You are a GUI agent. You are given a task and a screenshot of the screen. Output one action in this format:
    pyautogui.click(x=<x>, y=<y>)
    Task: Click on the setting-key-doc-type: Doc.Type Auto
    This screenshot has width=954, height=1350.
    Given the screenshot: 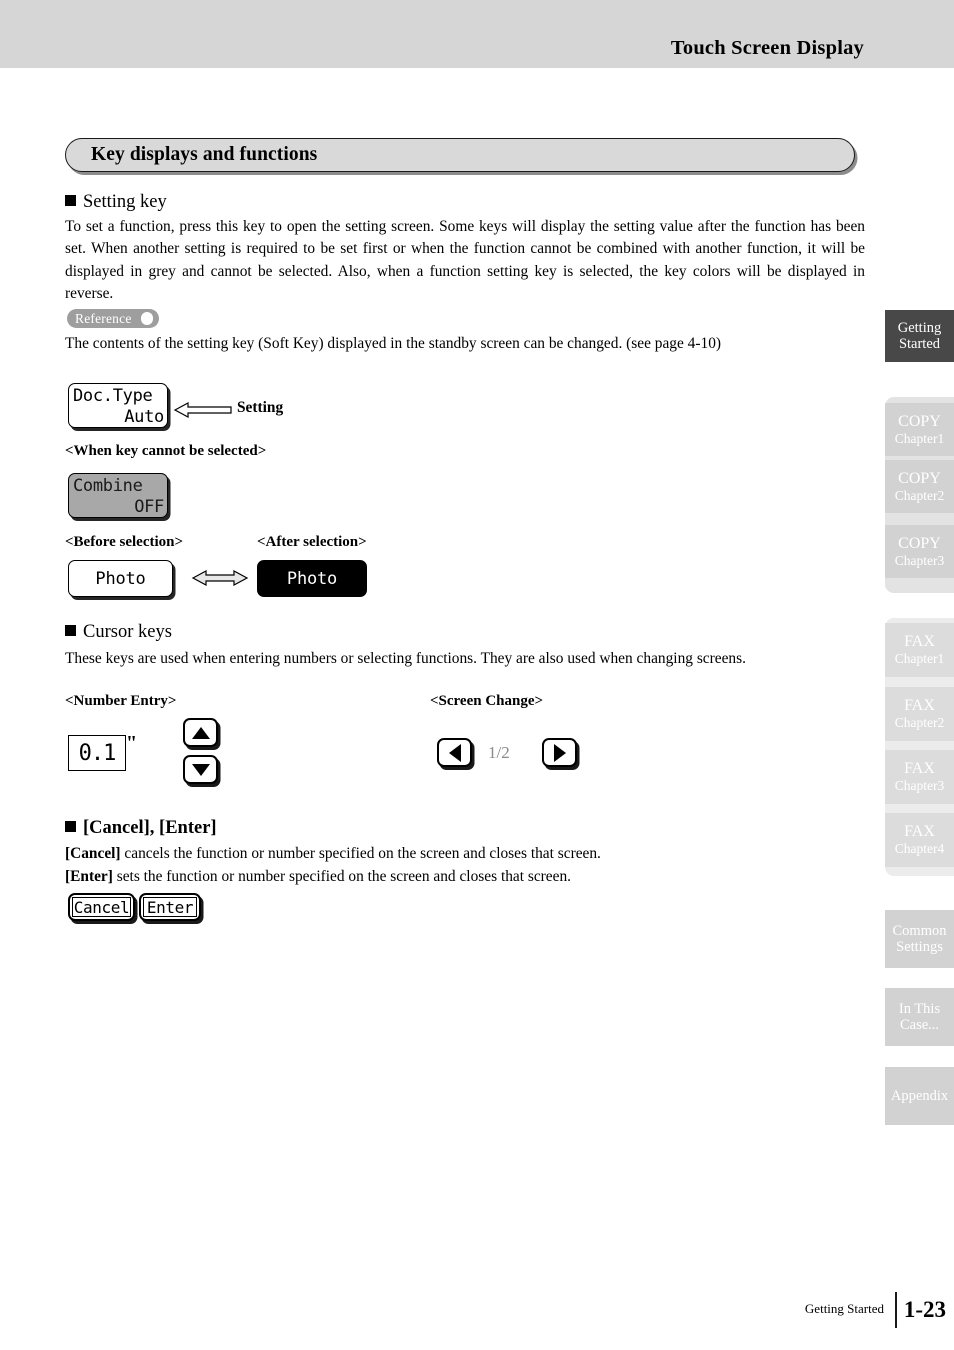 What is the action you would take?
    pyautogui.click(x=118, y=405)
    